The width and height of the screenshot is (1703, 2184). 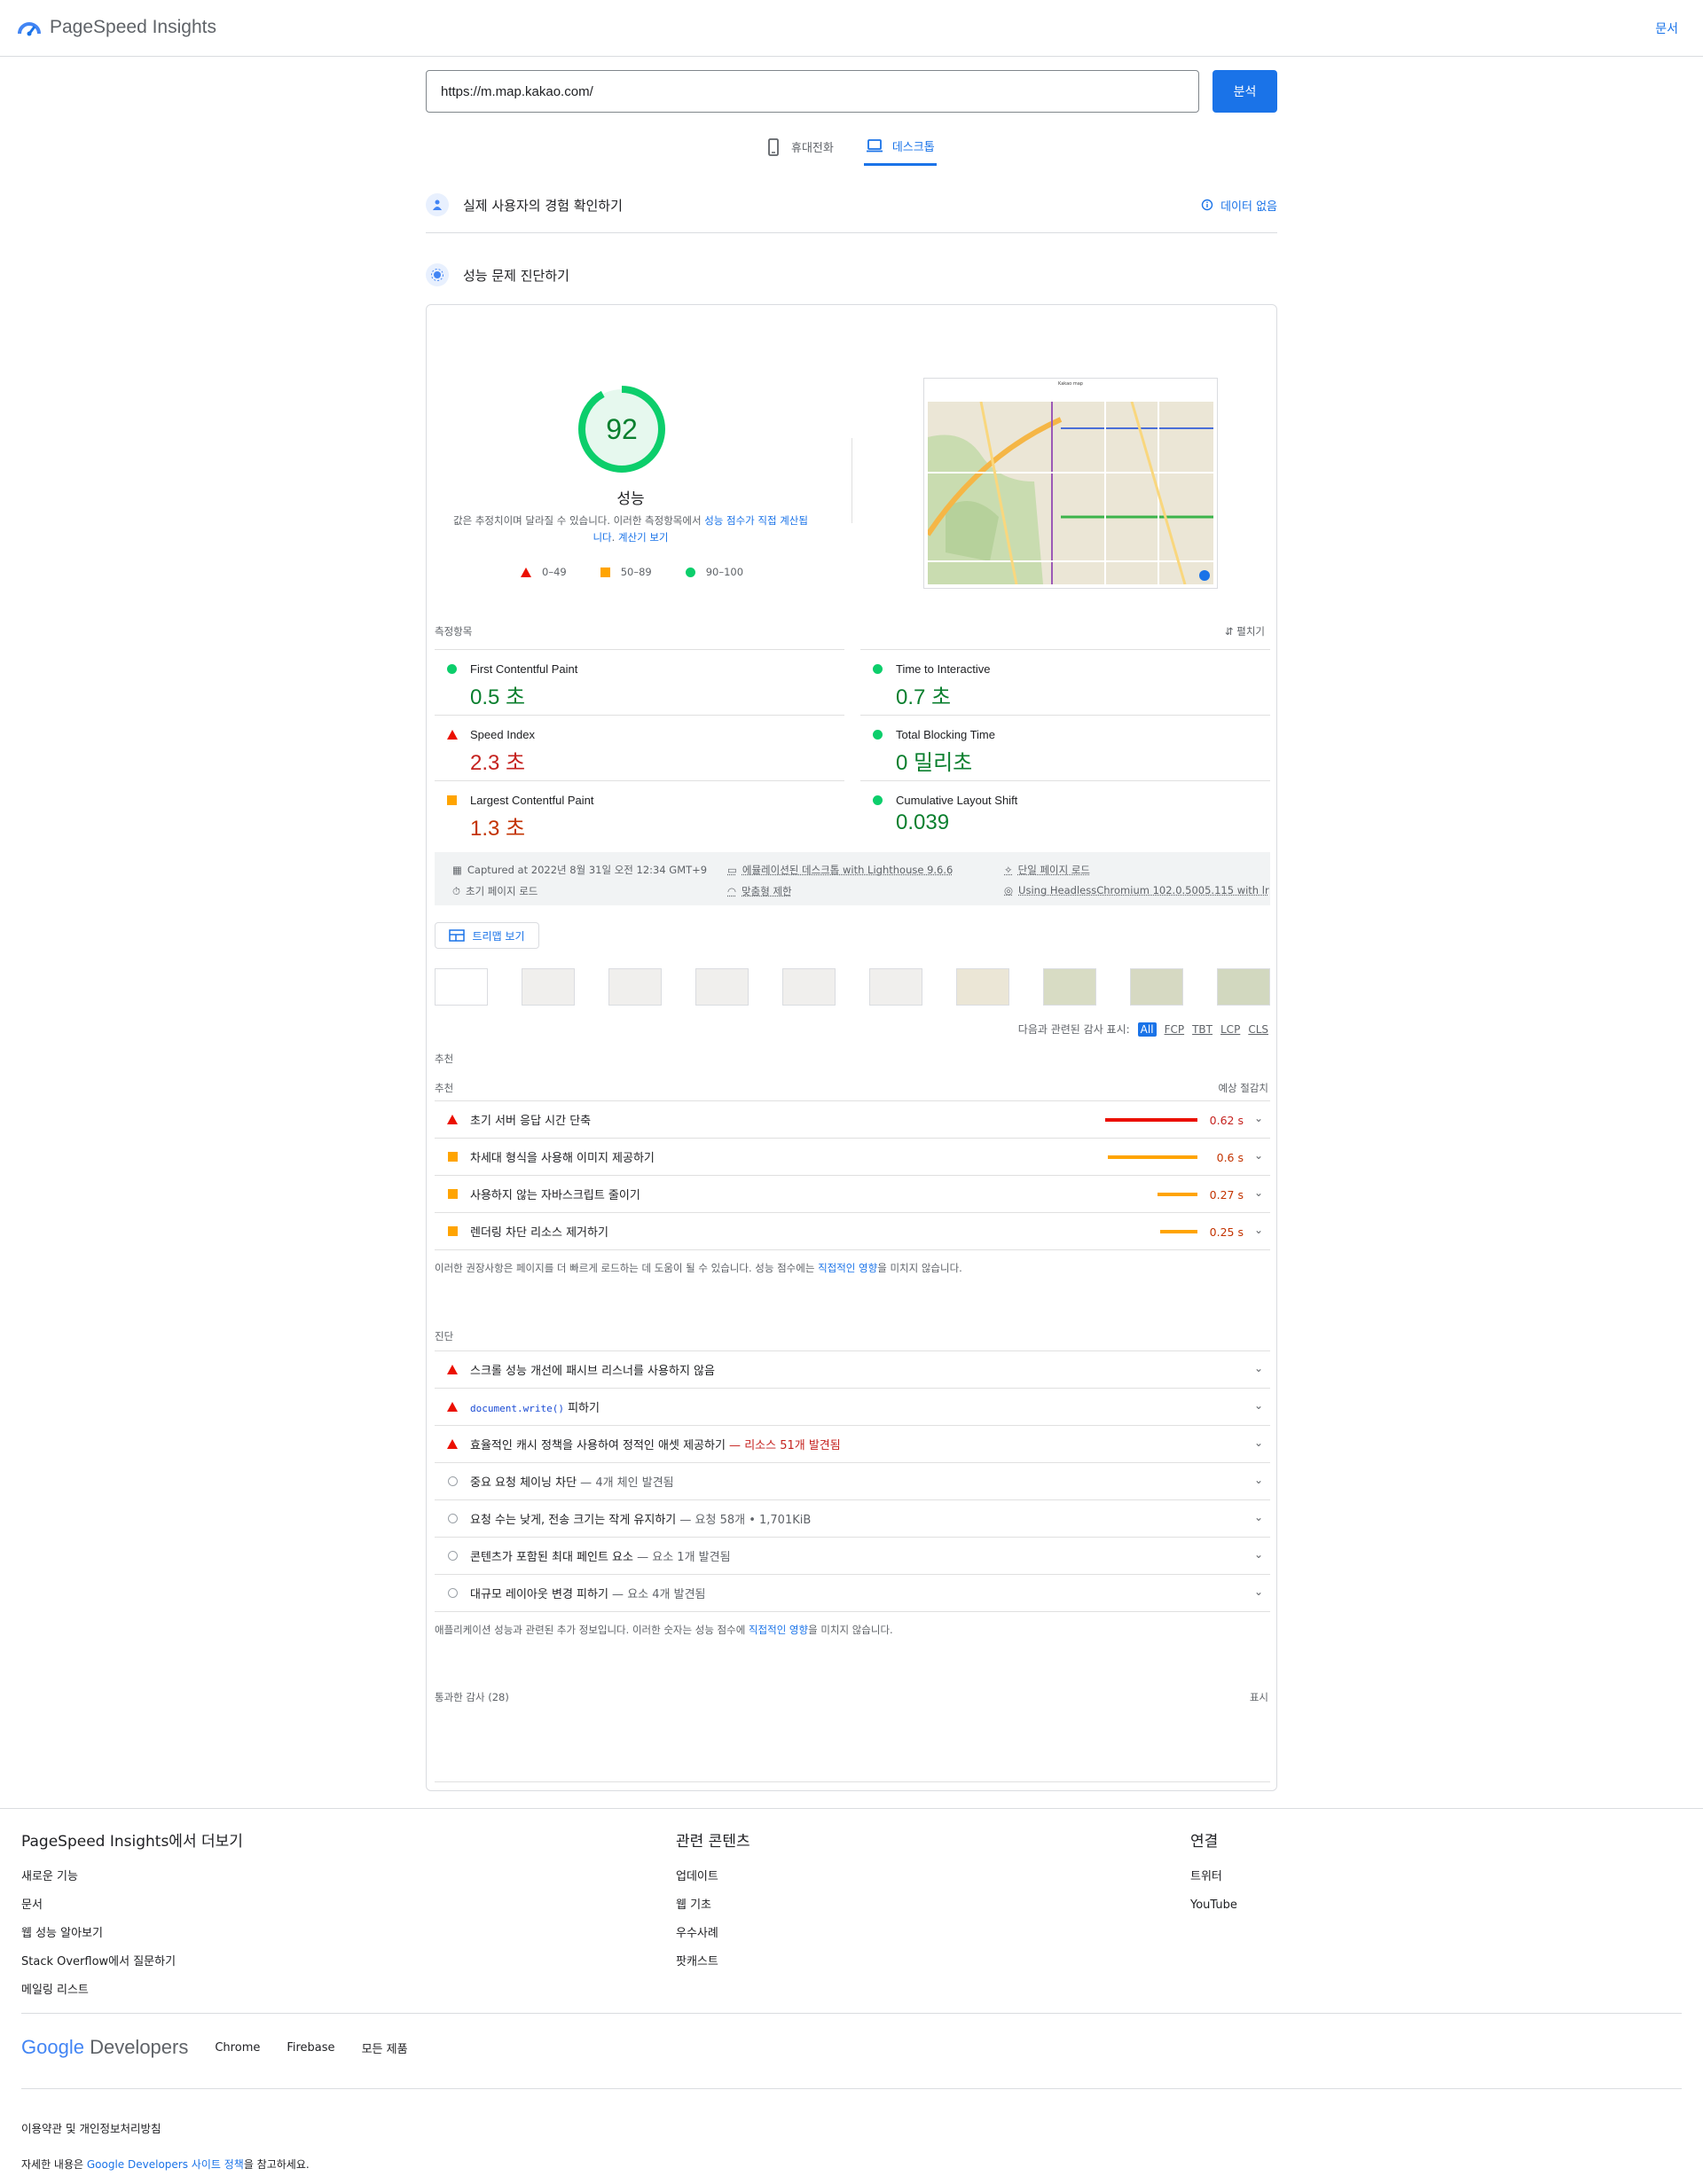 What do you see at coordinates (732, 870) in the screenshot?
I see `devices-icon: ▭` at bounding box center [732, 870].